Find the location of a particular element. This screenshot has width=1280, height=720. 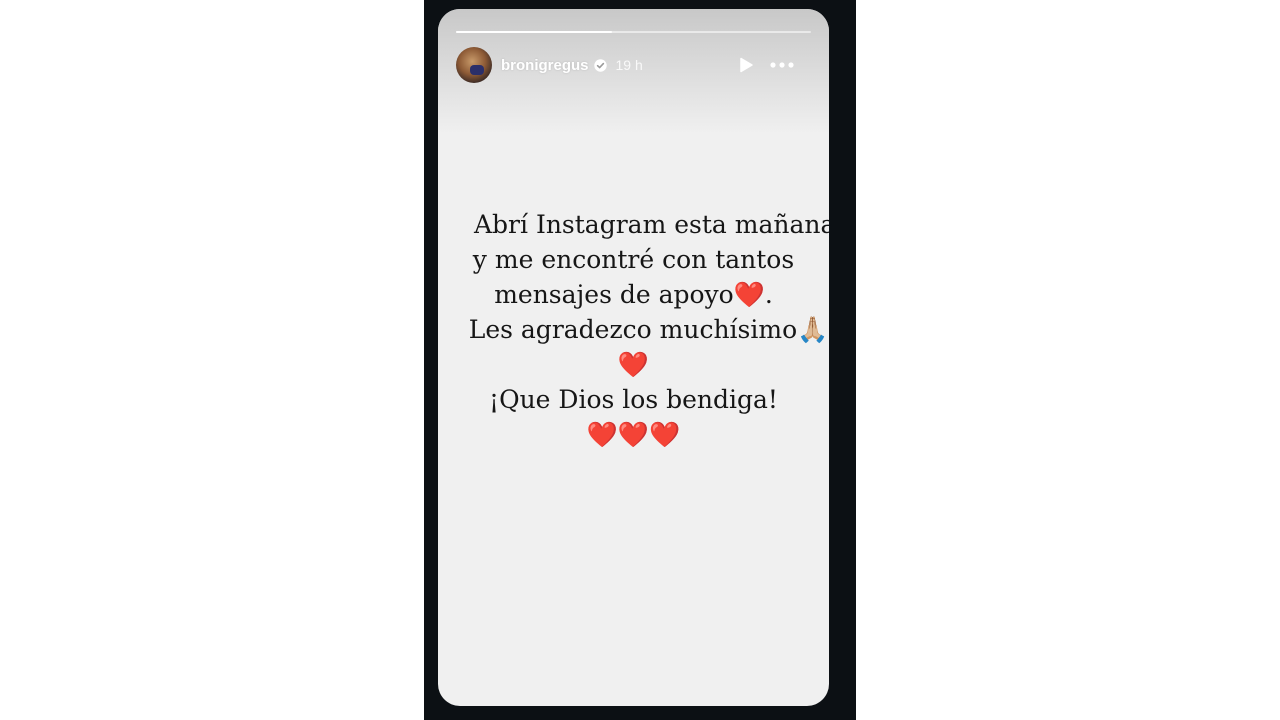

message-line: ¡Que Dios los bendiga! is located at coordinates (633, 399).